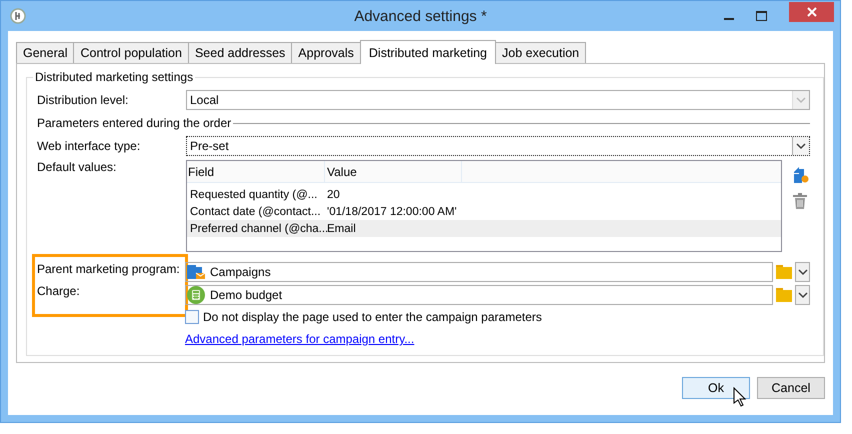  What do you see at coordinates (498, 146) in the screenshot?
I see `dropdown-field: Pre-set` at bounding box center [498, 146].